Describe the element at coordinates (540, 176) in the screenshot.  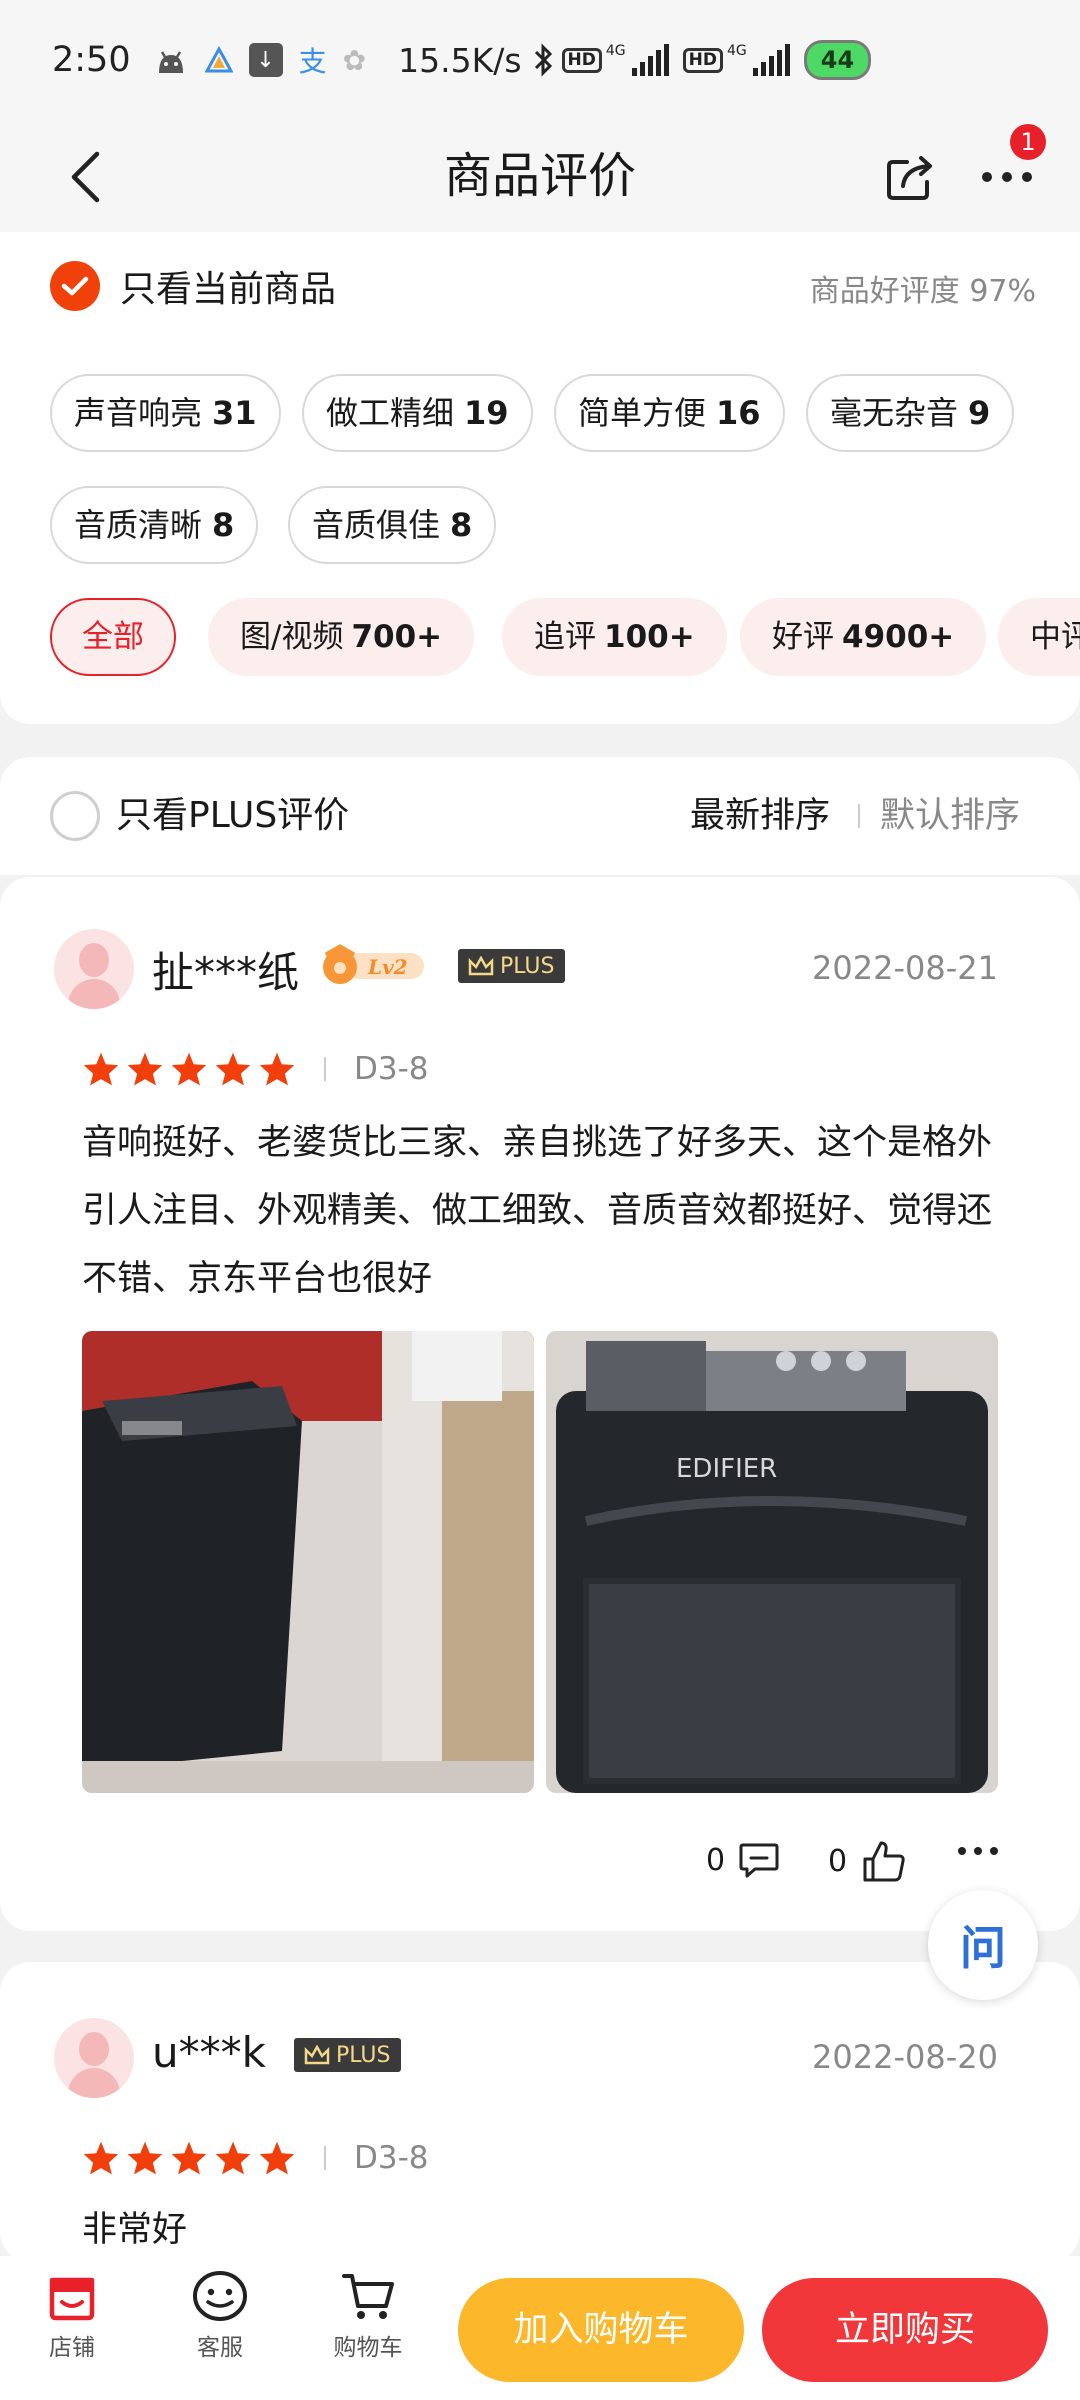
I see `page-header: 商品评价` at that location.